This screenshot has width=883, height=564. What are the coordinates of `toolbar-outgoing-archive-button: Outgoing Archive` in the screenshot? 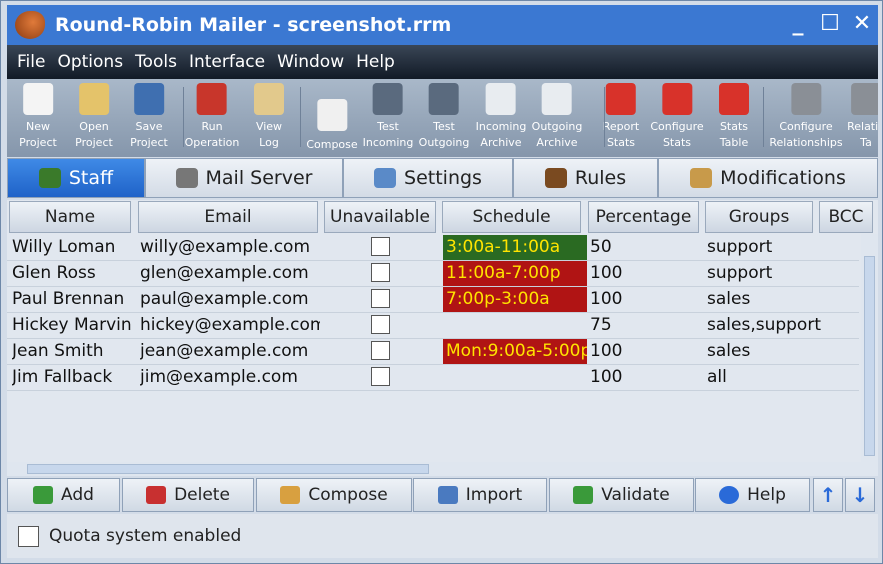 It's located at (557, 117).